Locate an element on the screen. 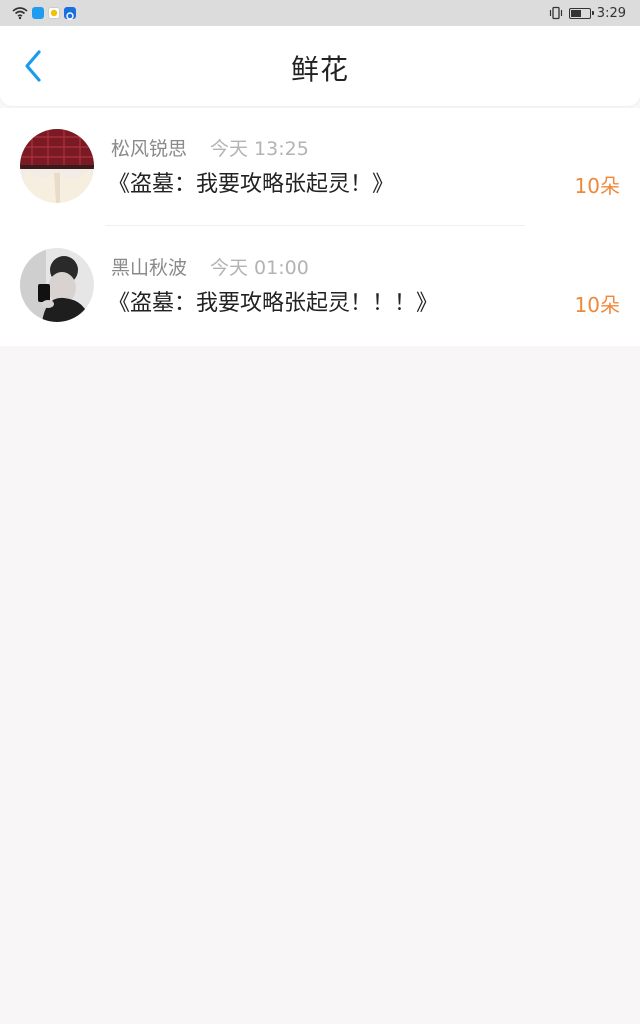 The width and height of the screenshot is (640, 1024). app-blue-icon is located at coordinates (38, 13).